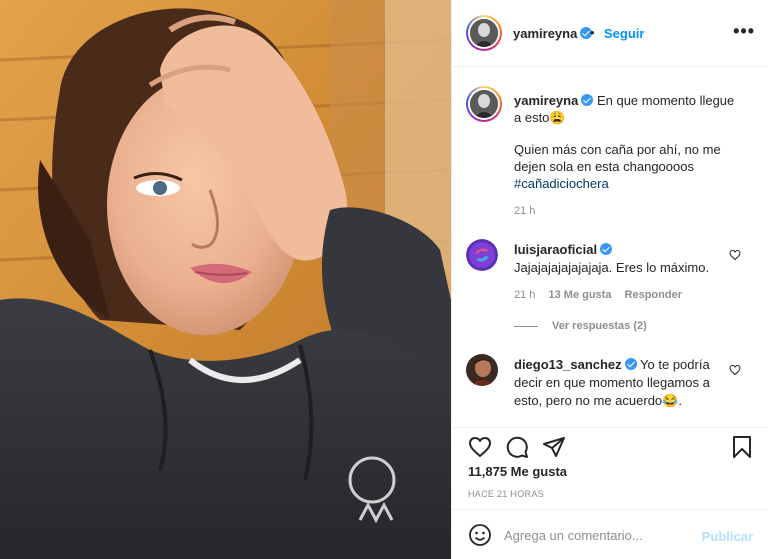 The width and height of the screenshot is (768, 559). I want to click on comment-input, so click(599, 535).